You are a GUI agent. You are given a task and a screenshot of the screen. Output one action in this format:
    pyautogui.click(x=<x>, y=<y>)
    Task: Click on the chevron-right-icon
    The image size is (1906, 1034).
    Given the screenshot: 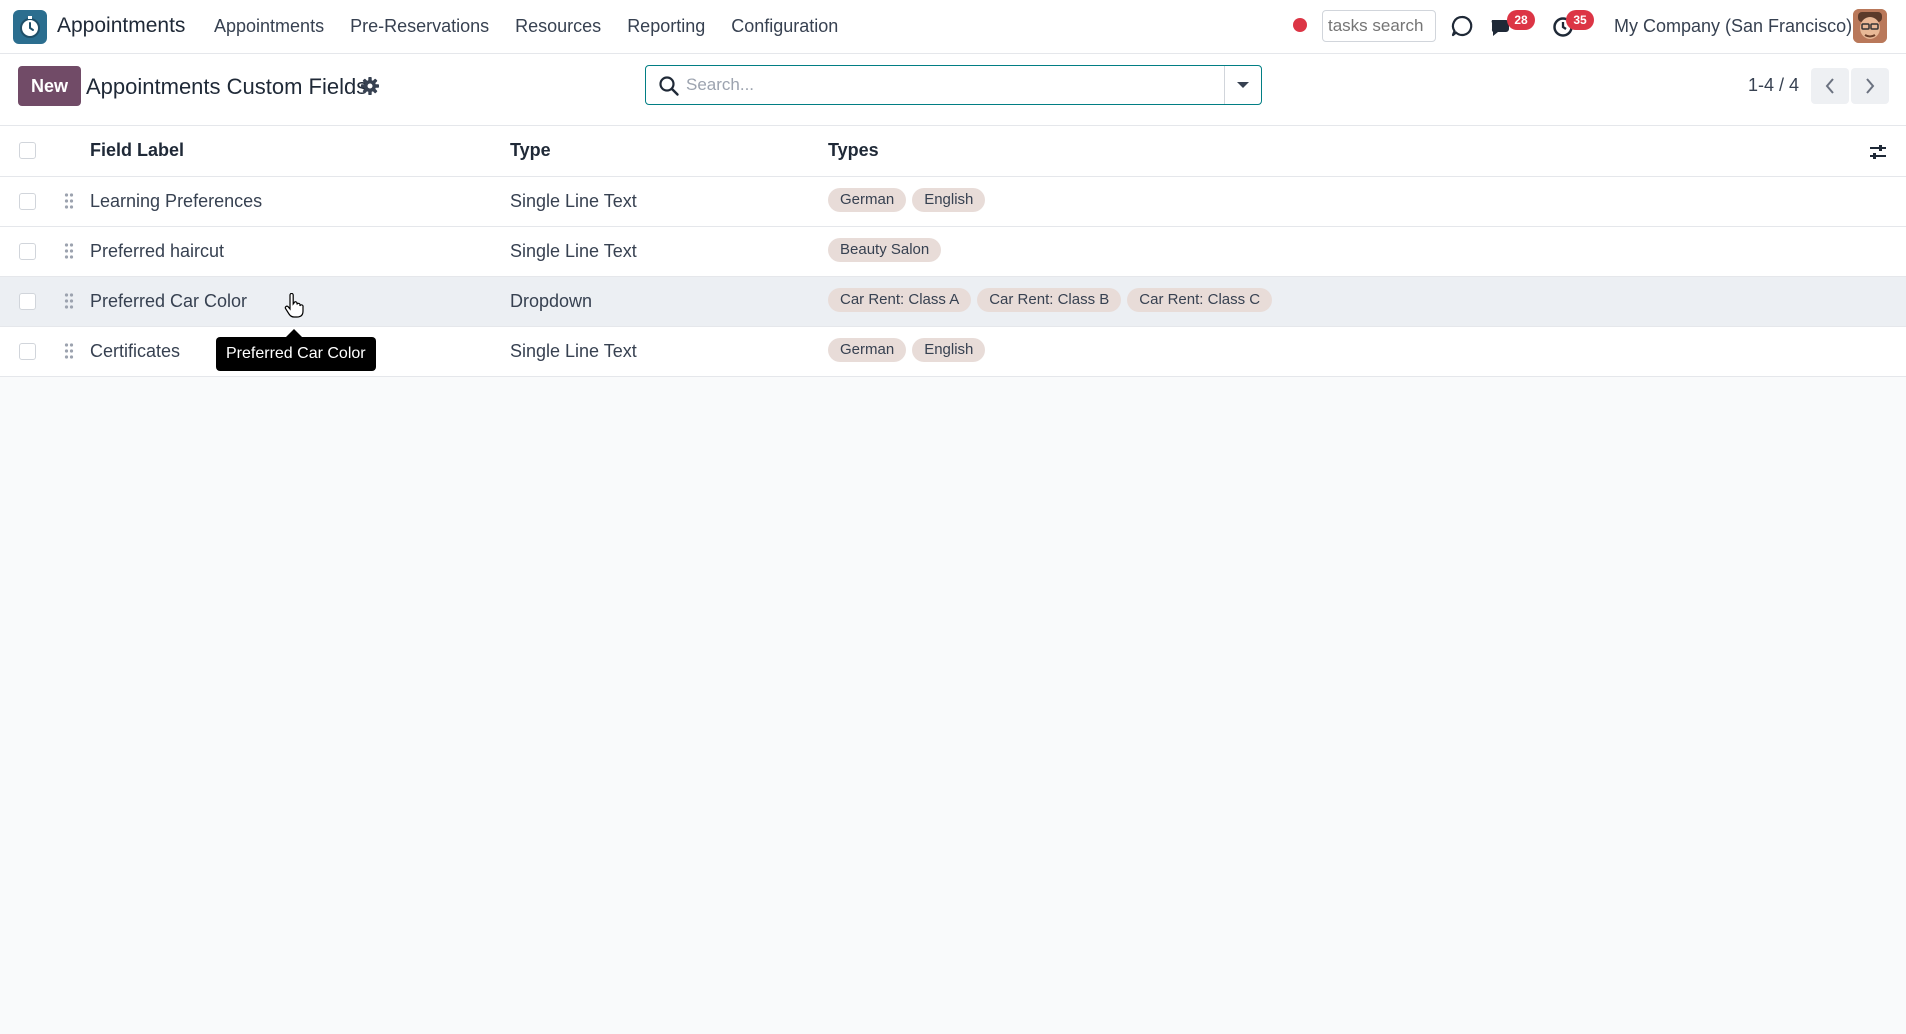 What is the action you would take?
    pyautogui.click(x=1870, y=86)
    